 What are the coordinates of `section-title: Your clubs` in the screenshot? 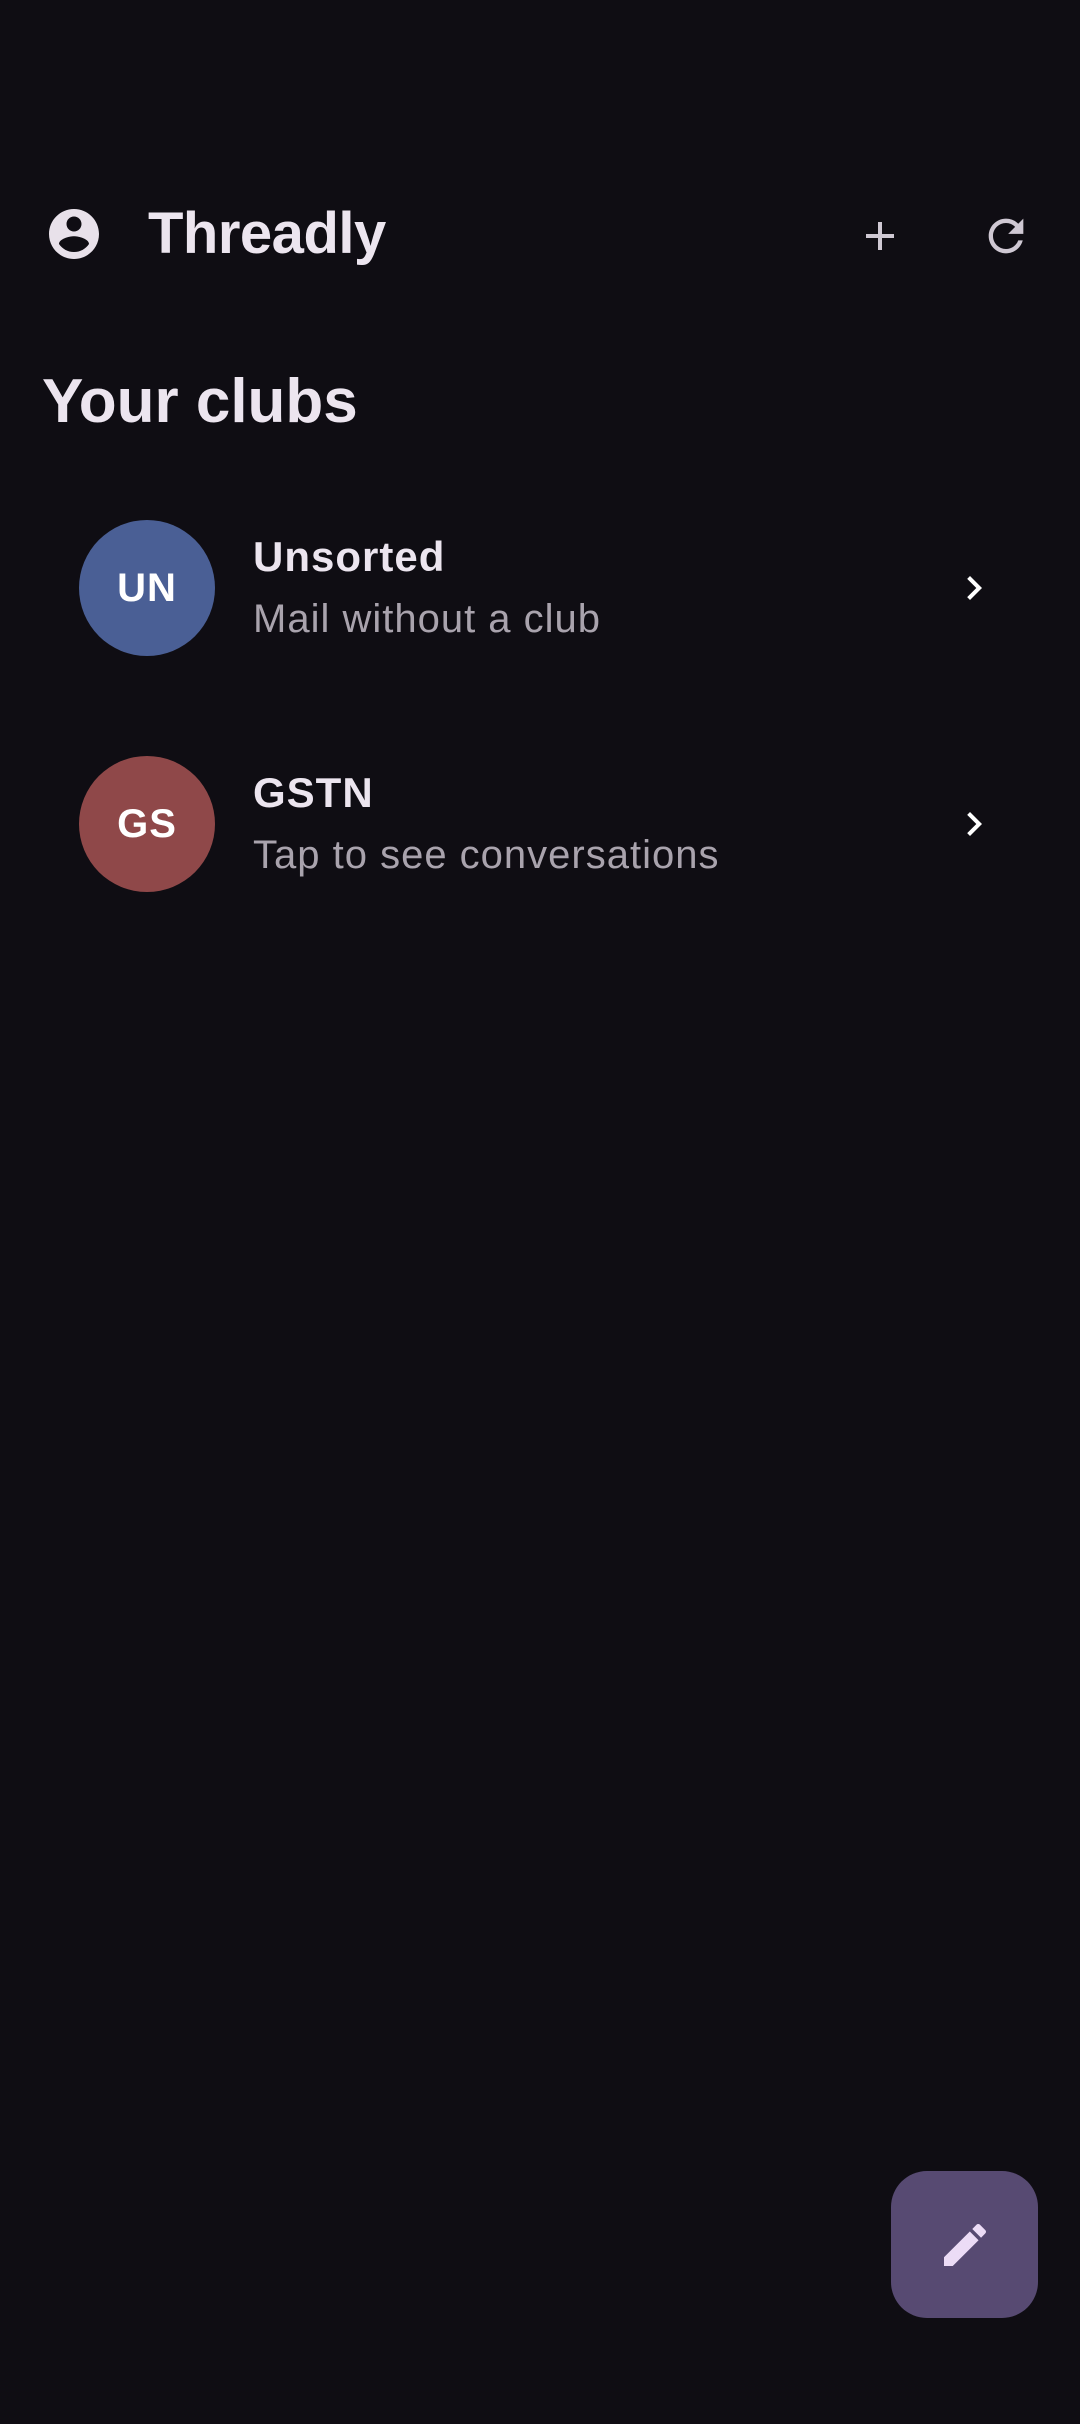 It's located at (200, 401).